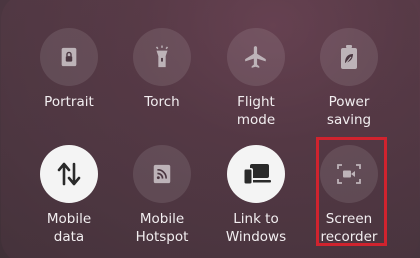 The width and height of the screenshot is (420, 258). I want to click on tile-mobile-data: Mobile data, so click(69, 195).